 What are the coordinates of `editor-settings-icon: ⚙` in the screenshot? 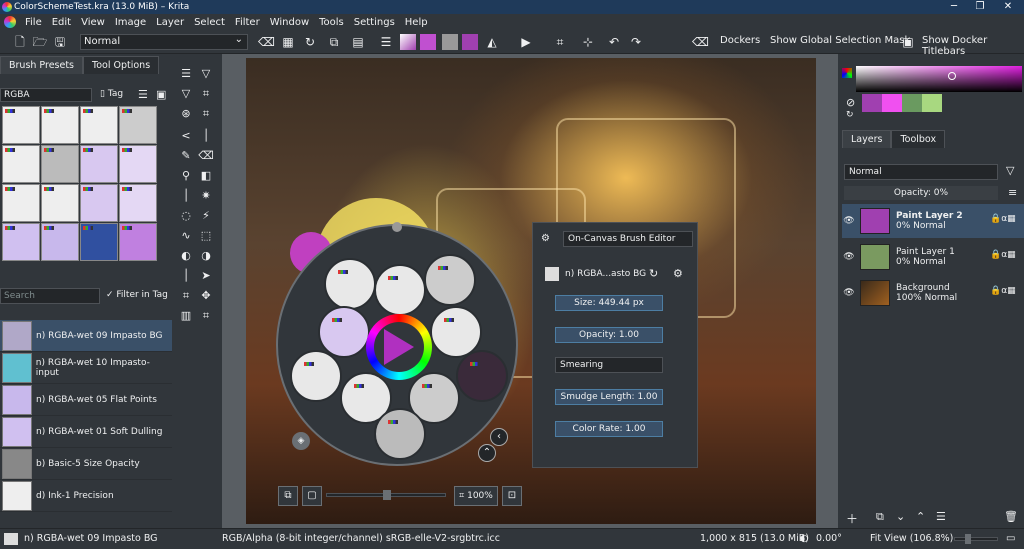 It's located at (545, 238).